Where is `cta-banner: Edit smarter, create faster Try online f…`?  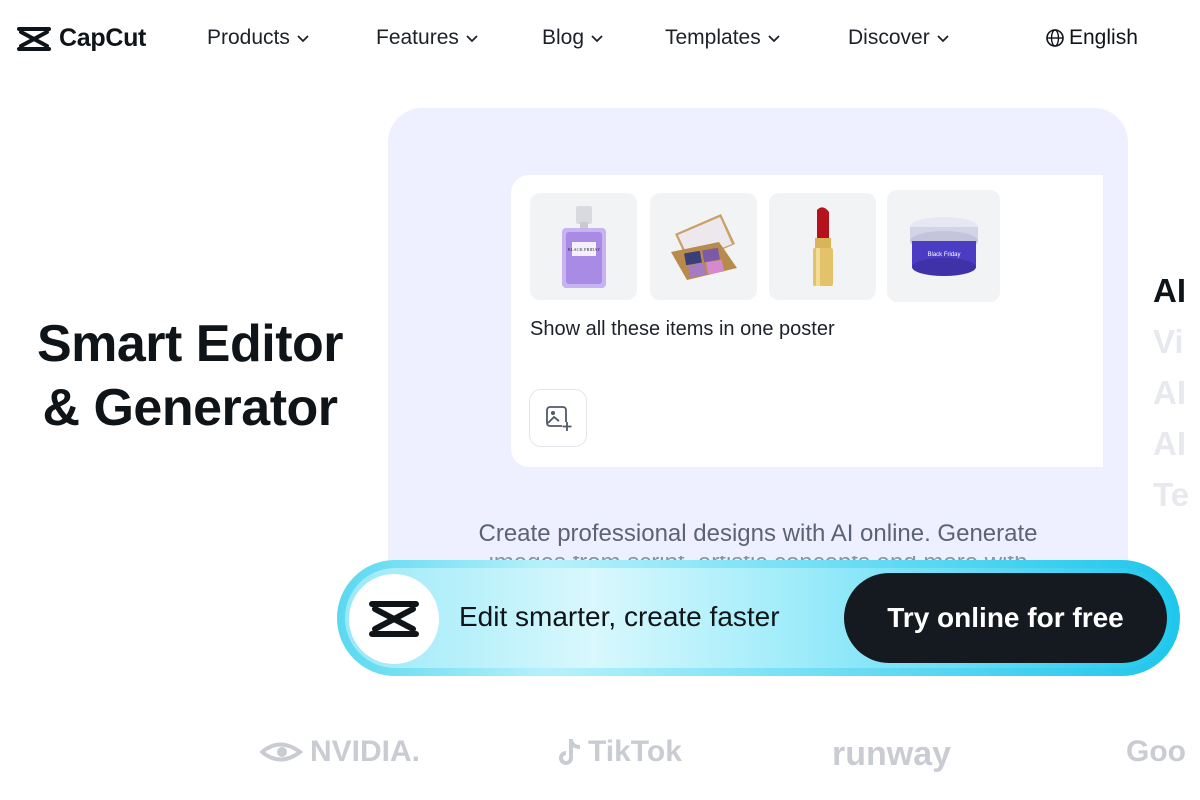
cta-banner: Edit smarter, create faster Try online f… is located at coordinates (758, 618).